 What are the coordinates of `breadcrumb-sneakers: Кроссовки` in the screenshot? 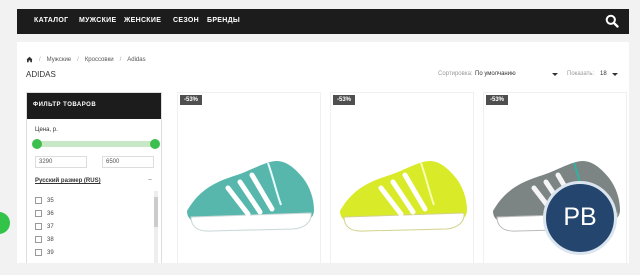 It's located at (99, 60).